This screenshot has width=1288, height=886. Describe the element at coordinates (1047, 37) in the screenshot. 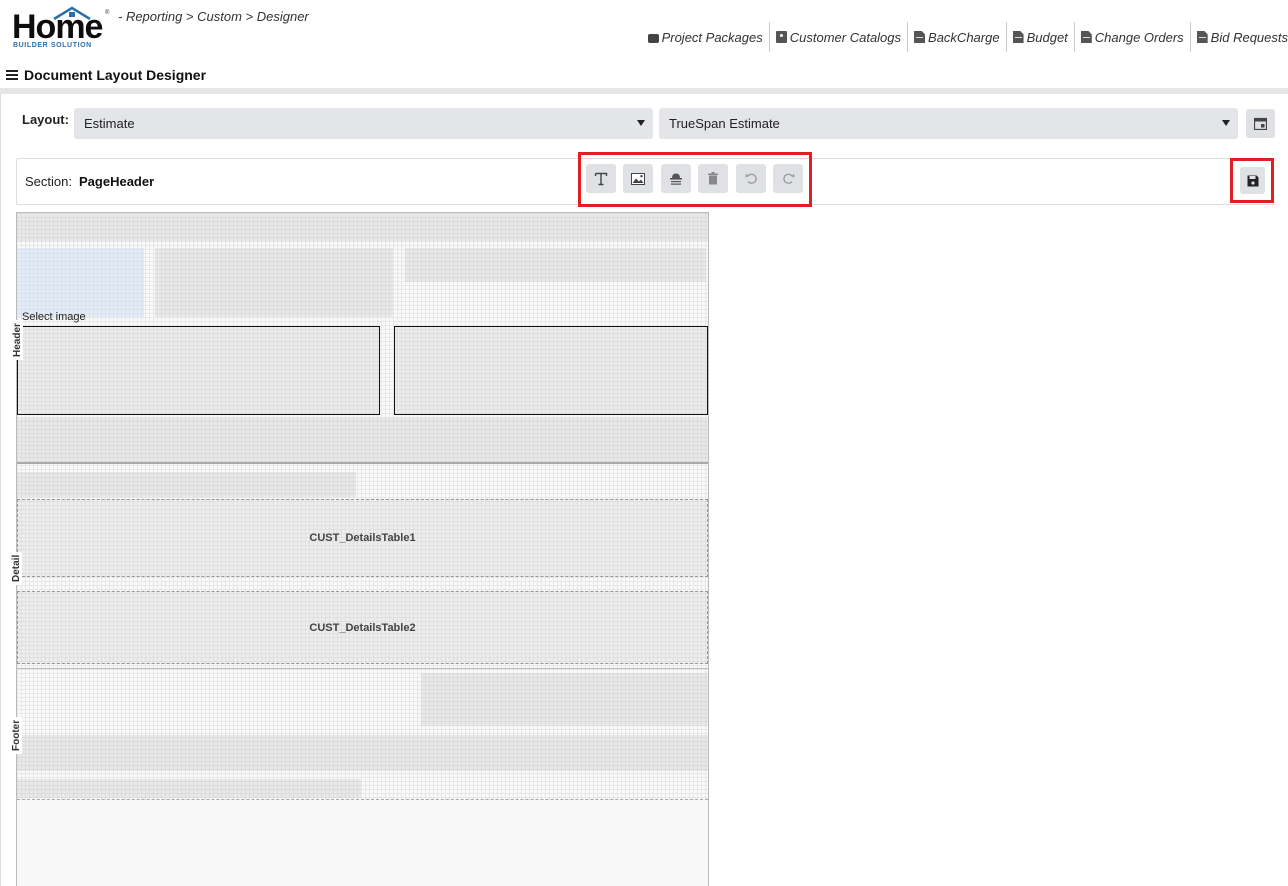

I see `nav-label: Budget` at that location.